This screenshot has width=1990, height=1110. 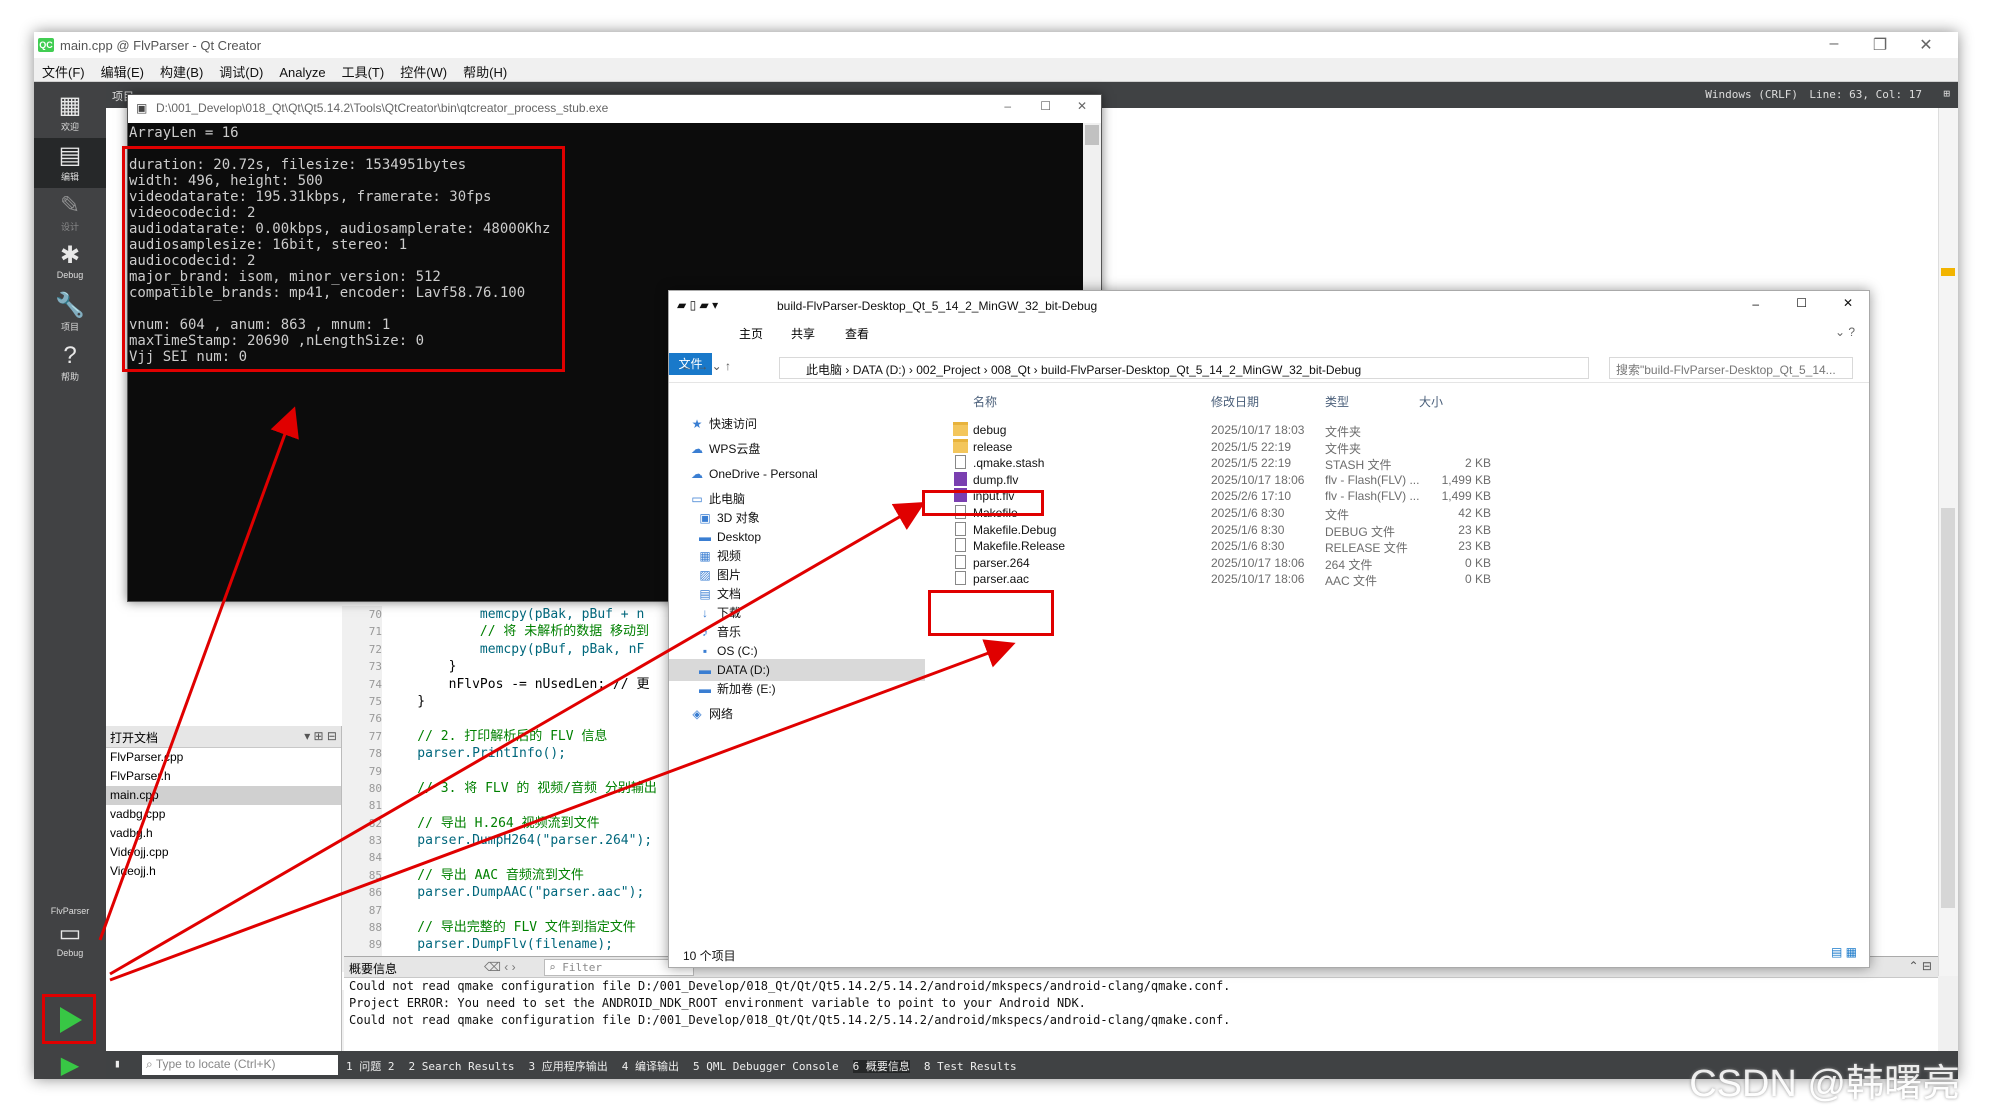 What do you see at coordinates (1920, 966) in the screenshot?
I see `pane-max-icon: ⌃ ⊟` at bounding box center [1920, 966].